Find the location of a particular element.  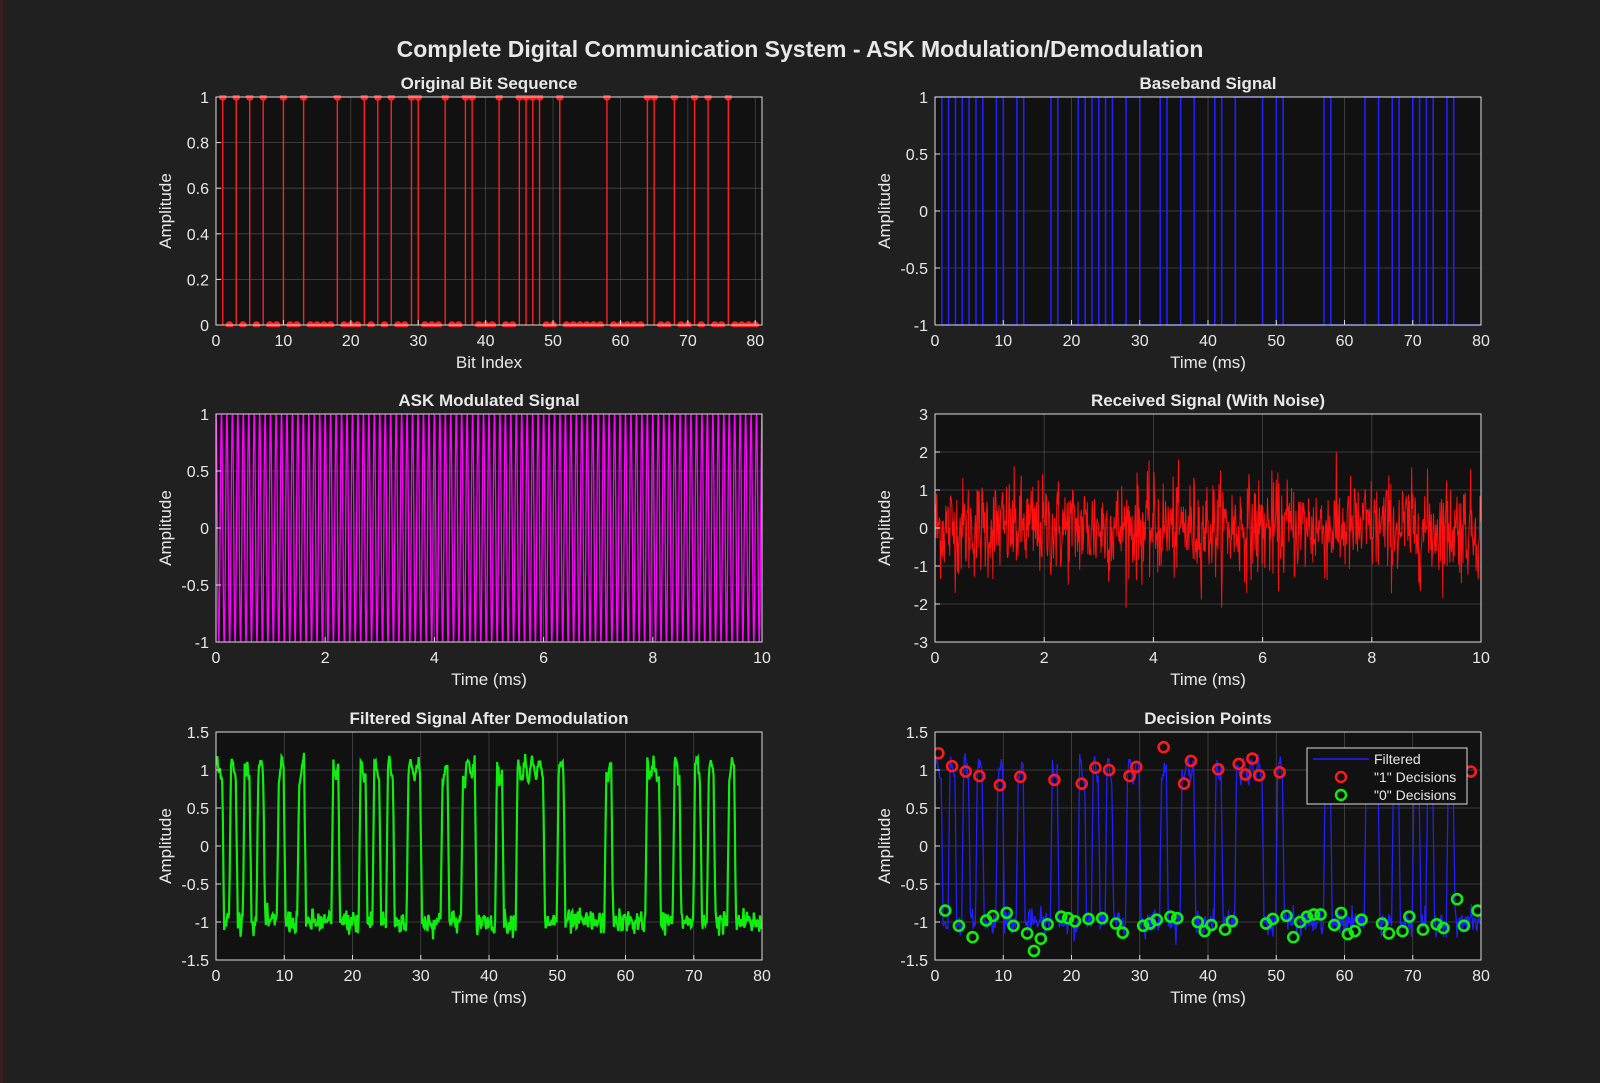

legend-entry: "1" Decisions is located at coordinates (1415, 777).